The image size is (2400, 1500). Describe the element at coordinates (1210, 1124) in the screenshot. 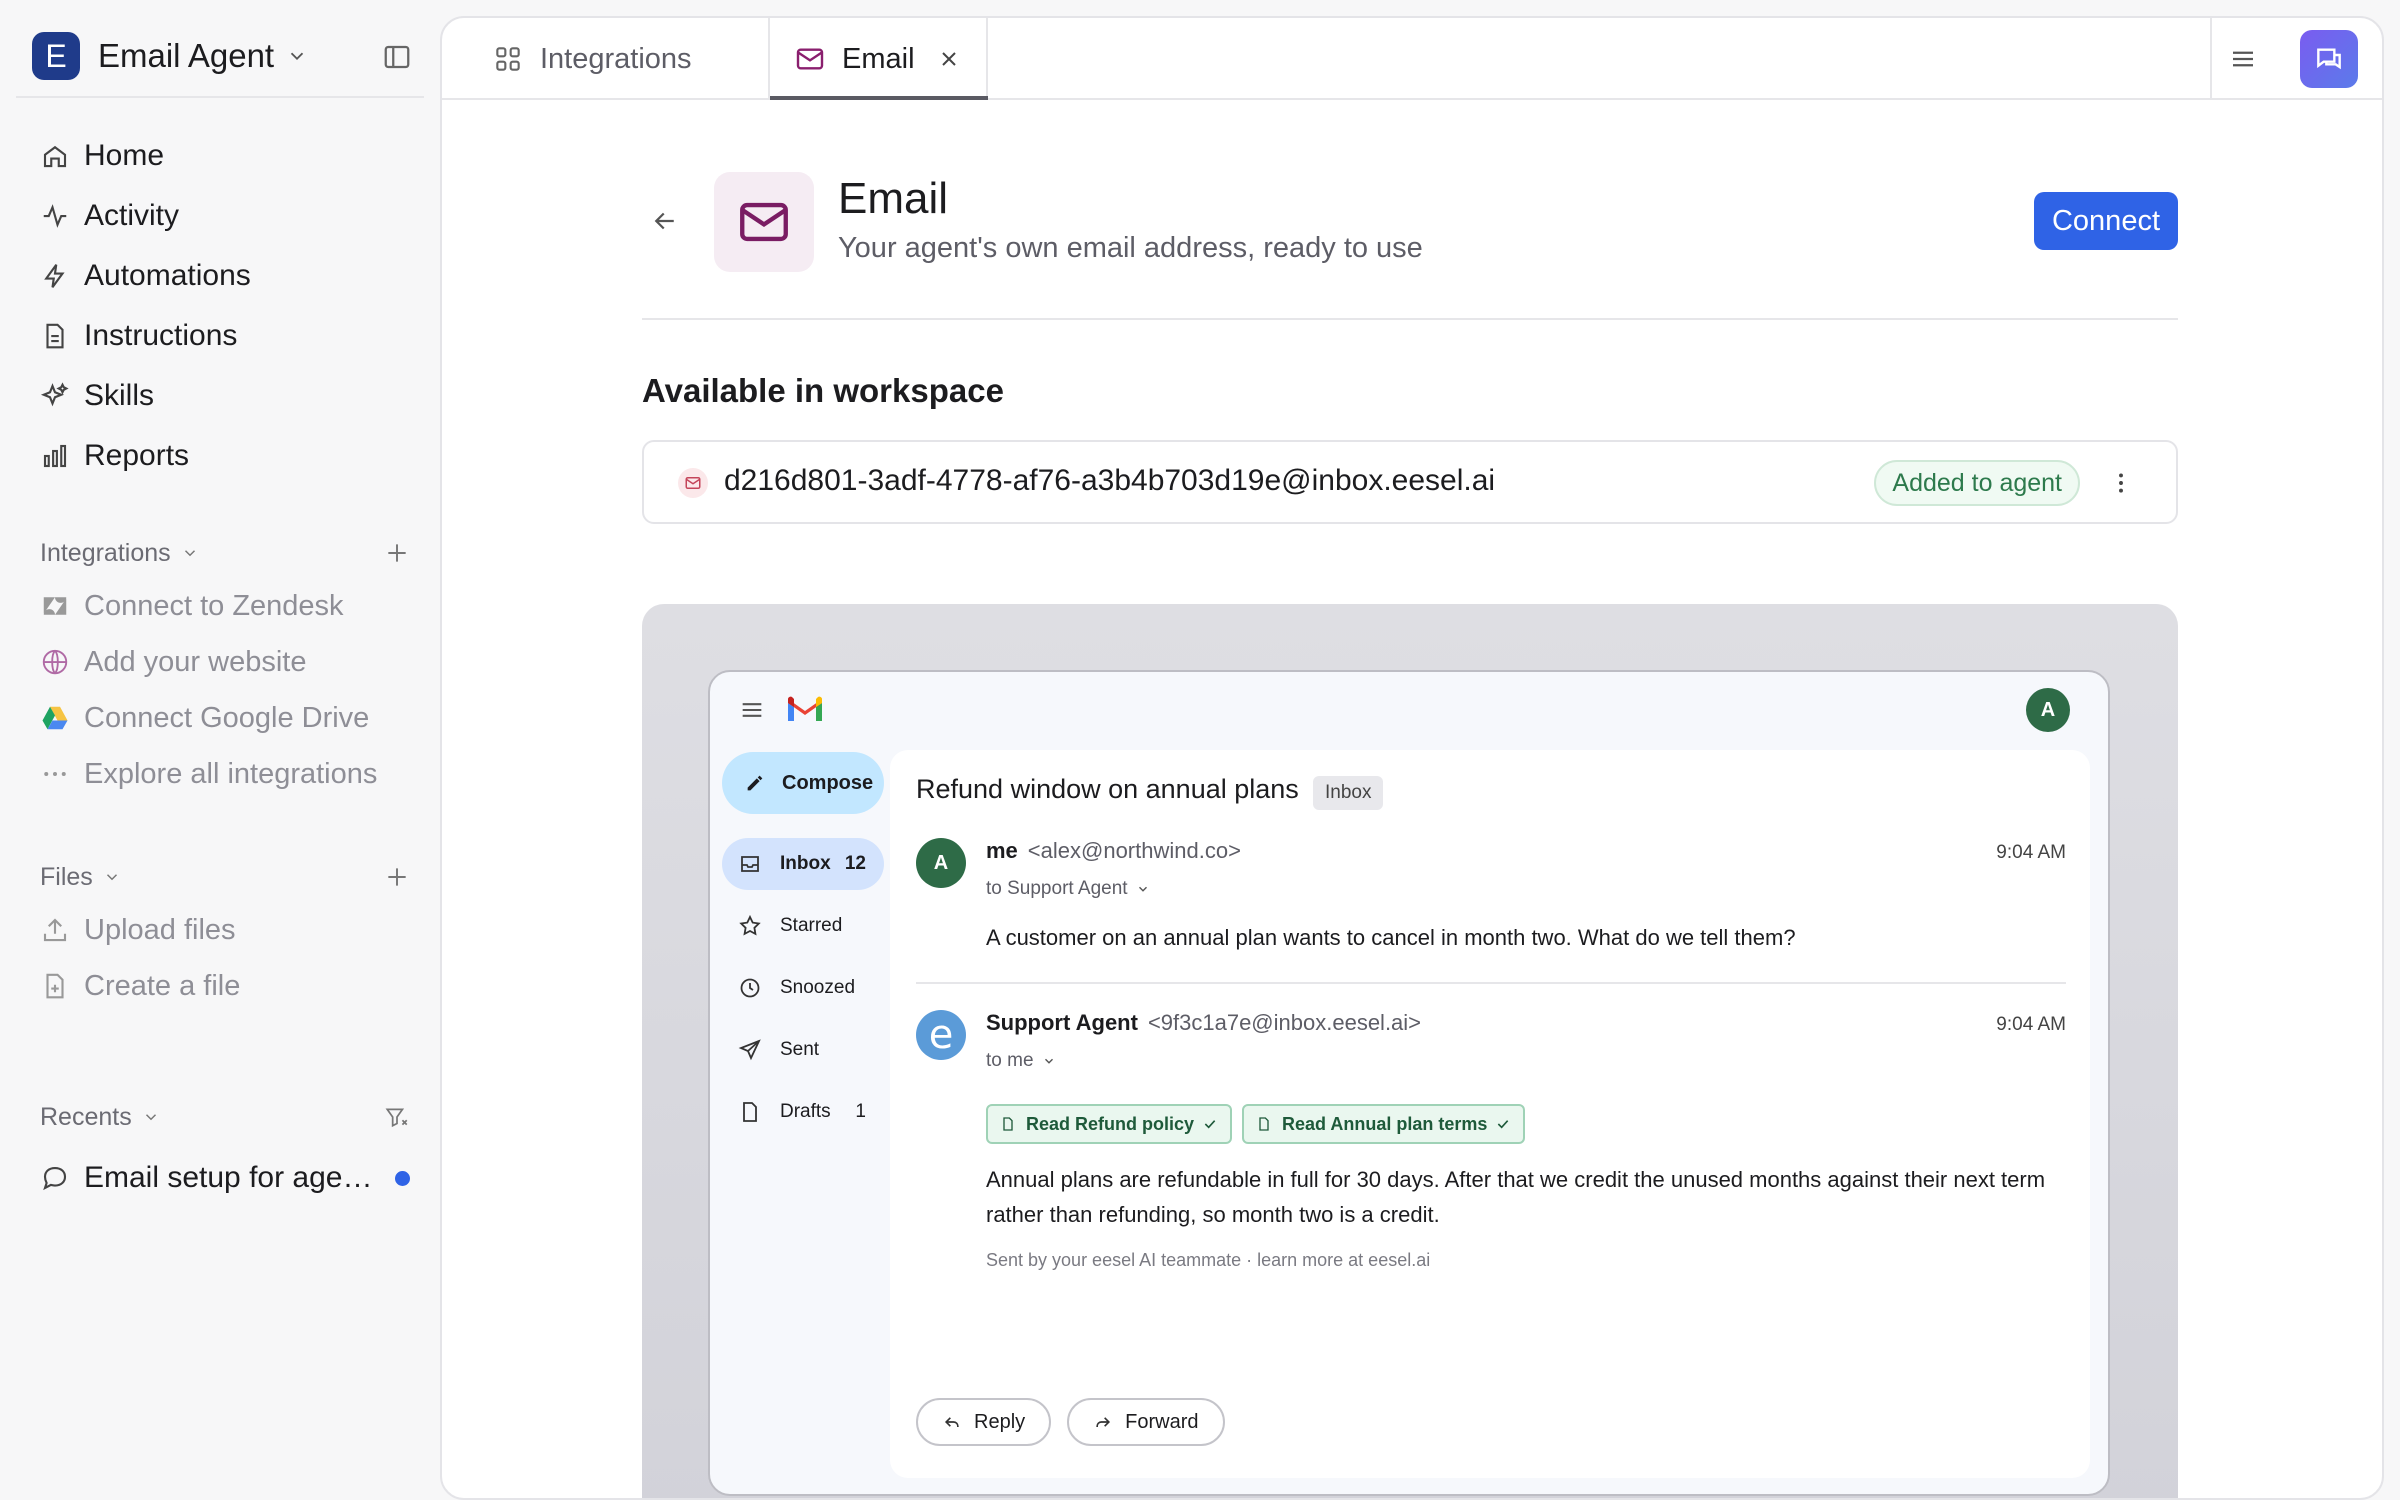

I see `check-icon` at that location.